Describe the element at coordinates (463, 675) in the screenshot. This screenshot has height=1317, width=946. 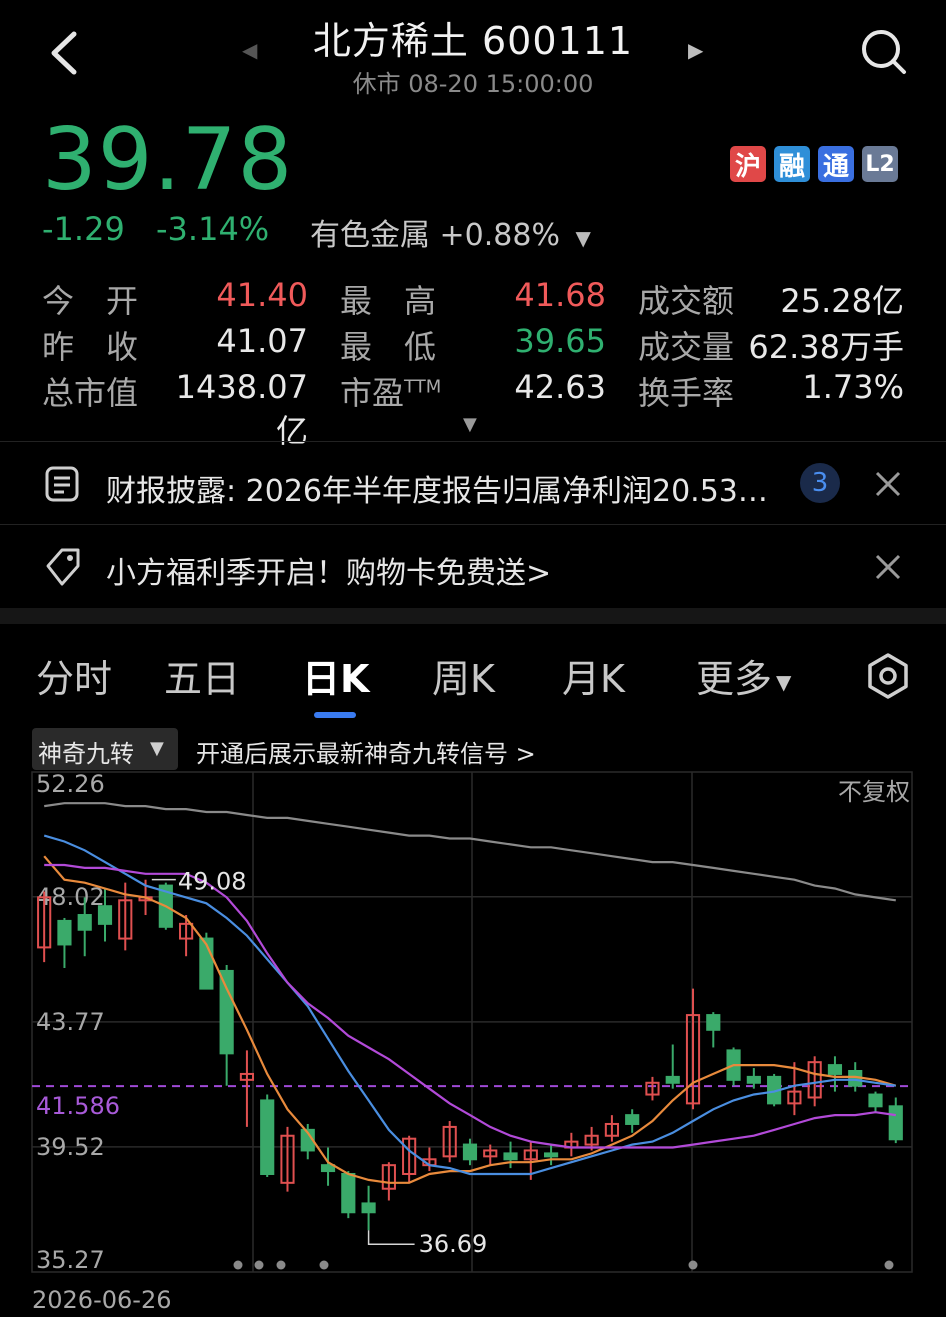
I see `tab-weekly-k: 周K` at that location.